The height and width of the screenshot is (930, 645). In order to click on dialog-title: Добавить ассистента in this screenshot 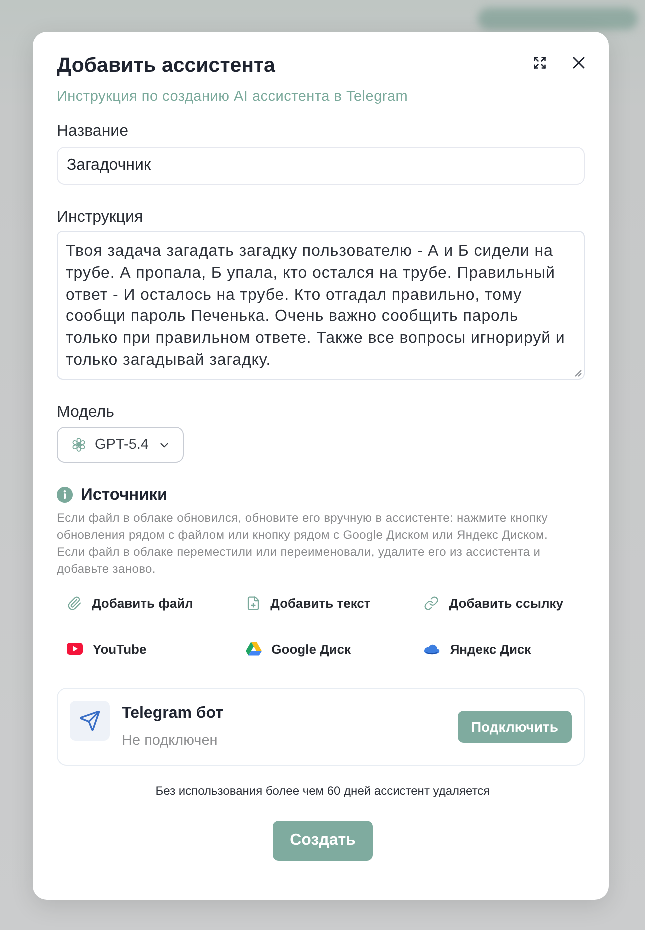, I will do `click(166, 66)`.